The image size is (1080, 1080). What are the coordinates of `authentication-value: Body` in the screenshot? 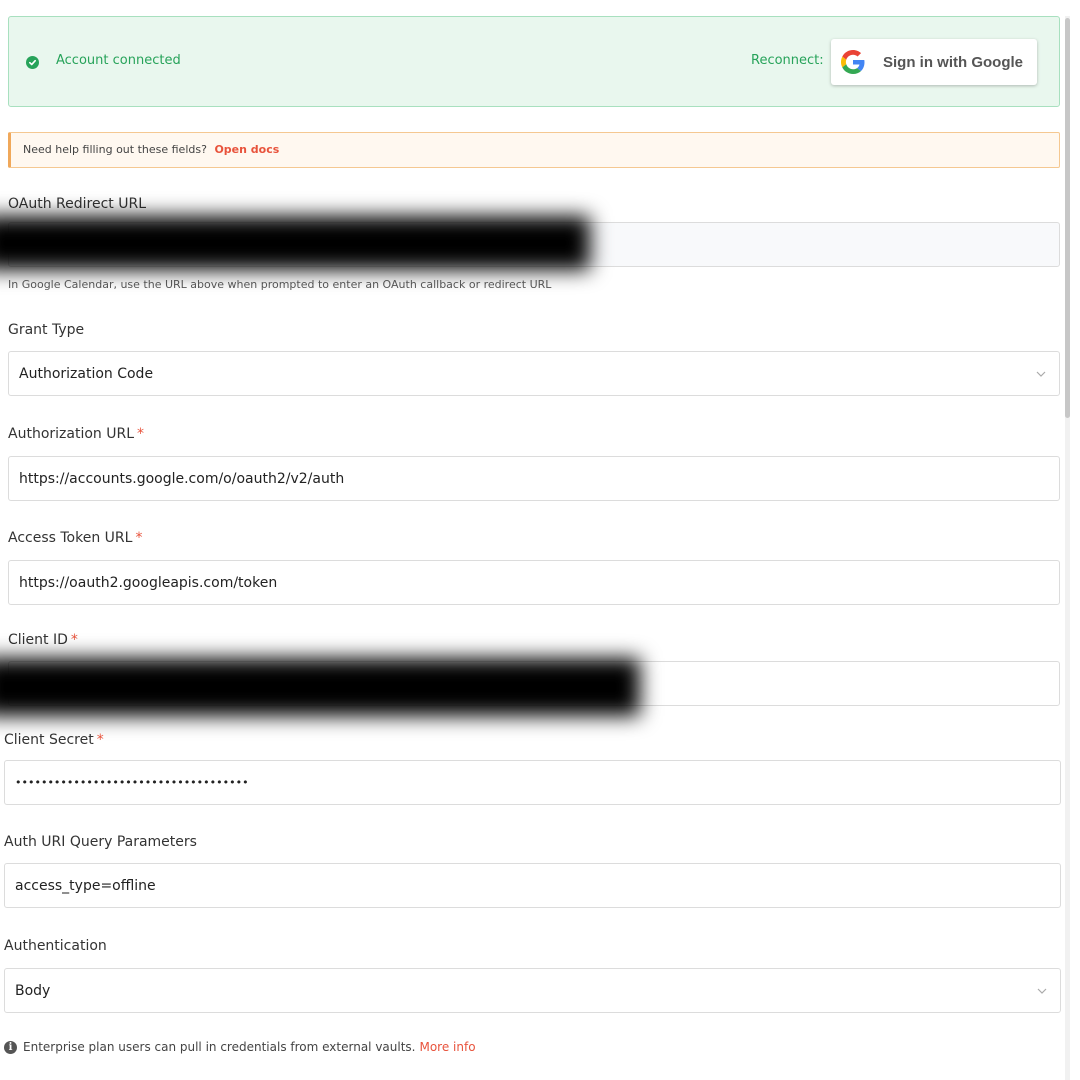 It's located at (33, 990).